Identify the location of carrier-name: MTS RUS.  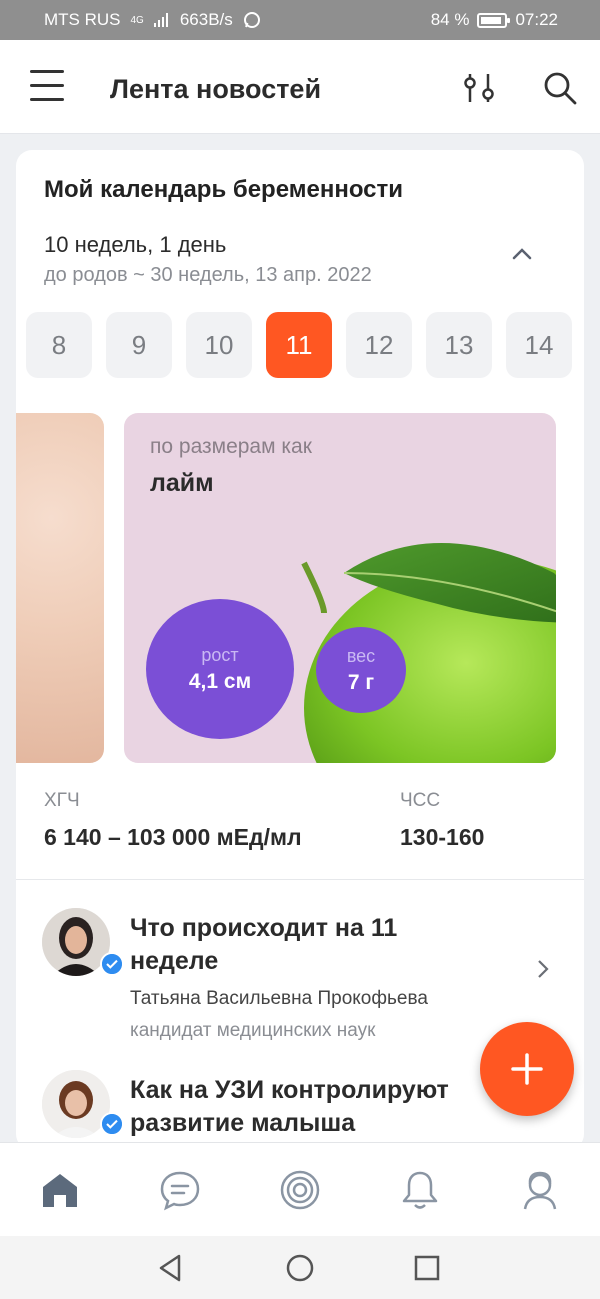
(82, 19).